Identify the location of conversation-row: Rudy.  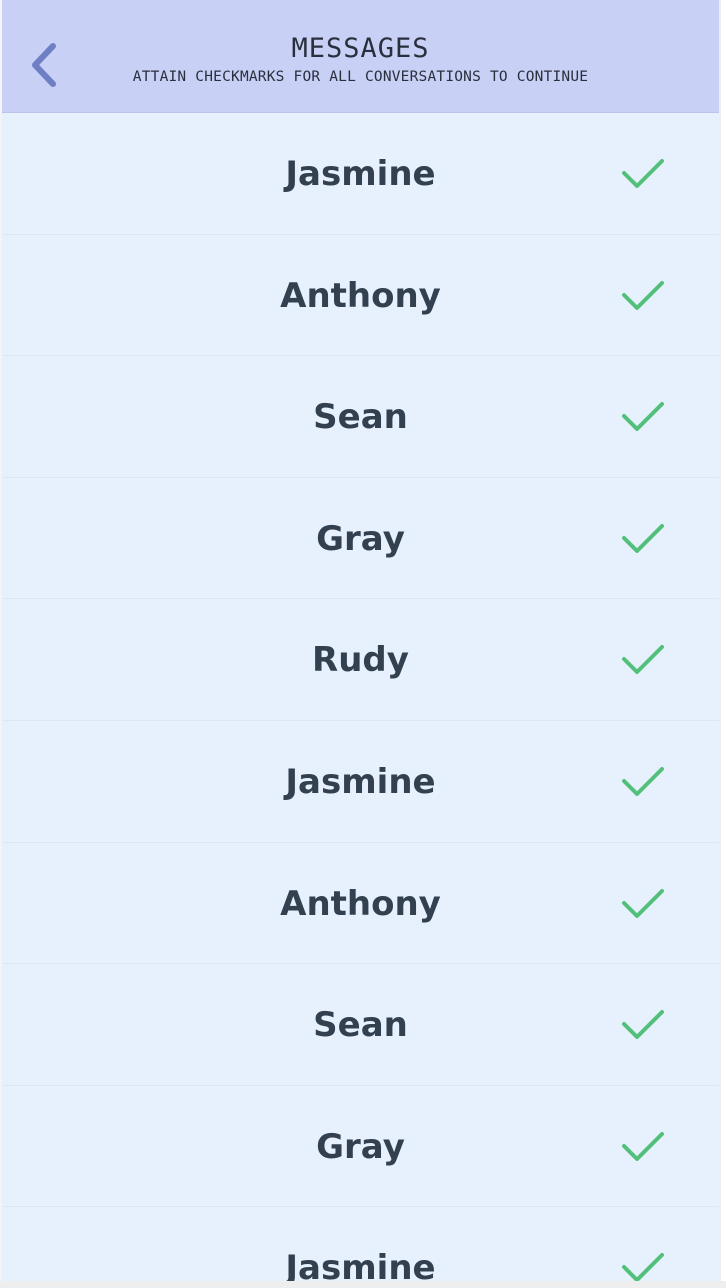
(360, 660).